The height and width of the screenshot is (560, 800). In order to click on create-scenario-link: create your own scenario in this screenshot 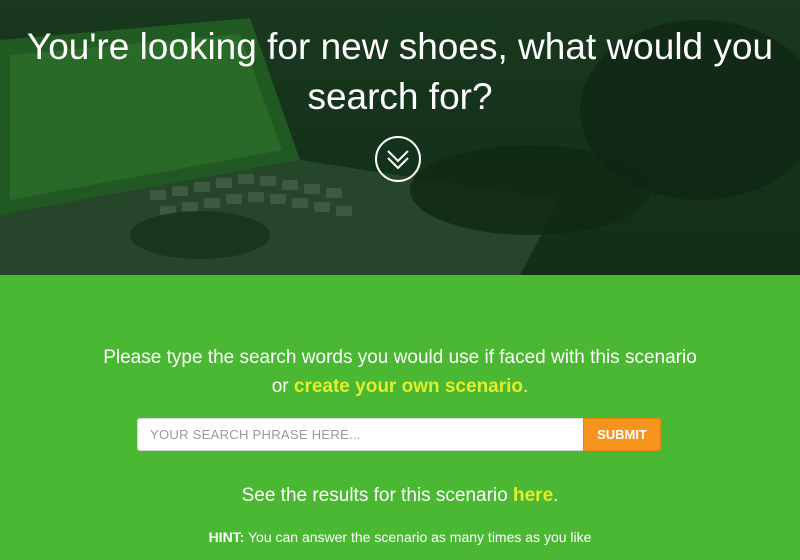, I will do `click(408, 386)`.